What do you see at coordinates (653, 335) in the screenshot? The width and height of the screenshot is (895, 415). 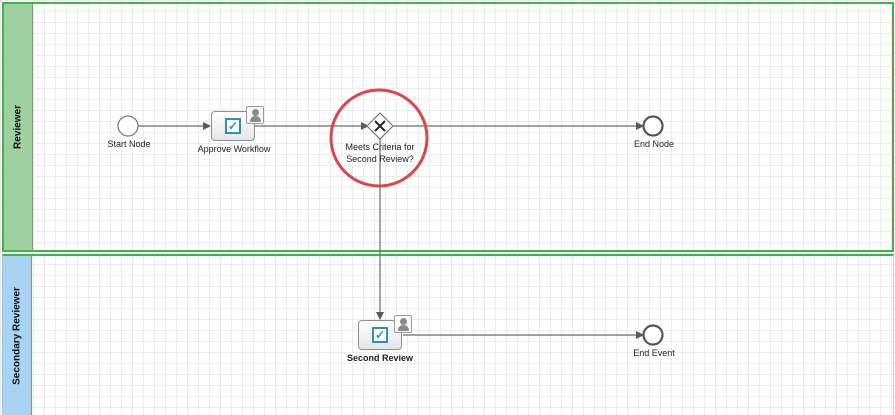 I see `end-event-circle` at bounding box center [653, 335].